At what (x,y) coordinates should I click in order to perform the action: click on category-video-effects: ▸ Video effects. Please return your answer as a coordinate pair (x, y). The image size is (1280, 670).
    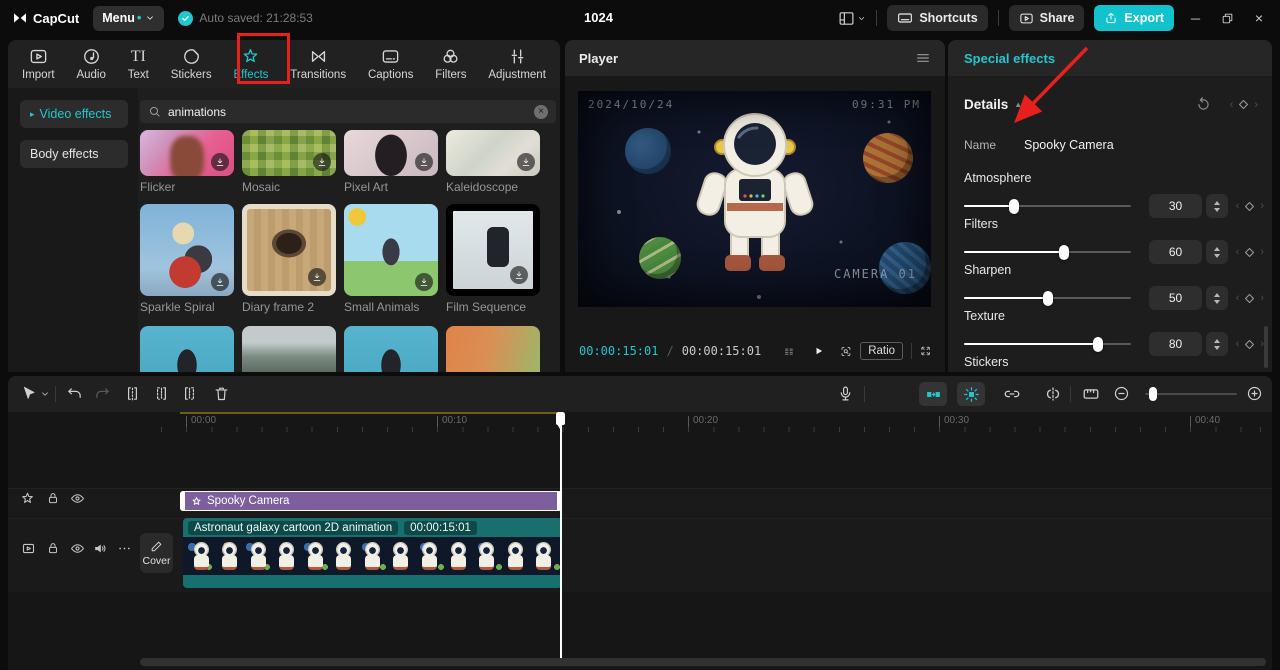
    Looking at the image, I should click on (74, 114).